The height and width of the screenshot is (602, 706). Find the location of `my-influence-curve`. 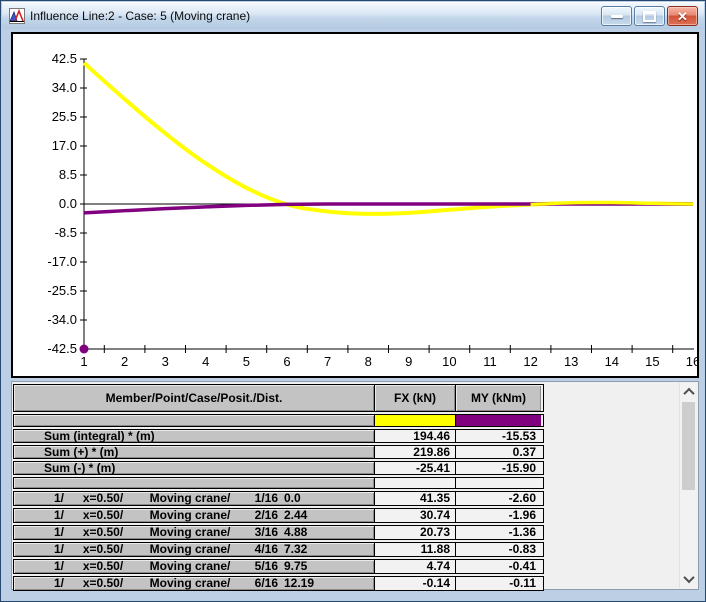

my-influence-curve is located at coordinates (388, 208).